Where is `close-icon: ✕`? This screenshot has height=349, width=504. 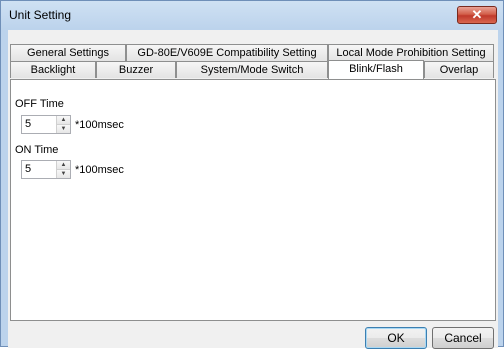
close-icon: ✕ is located at coordinates (477, 14).